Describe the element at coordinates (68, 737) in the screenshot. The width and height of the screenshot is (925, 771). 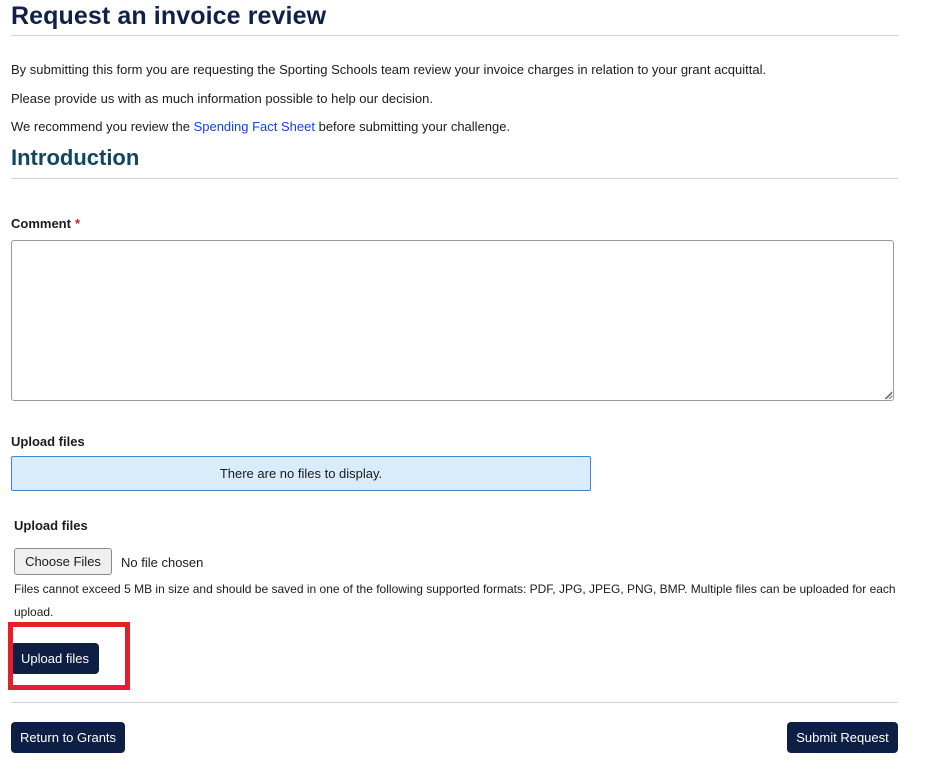
I see `return-to-grants-button: Return to Grants` at that location.